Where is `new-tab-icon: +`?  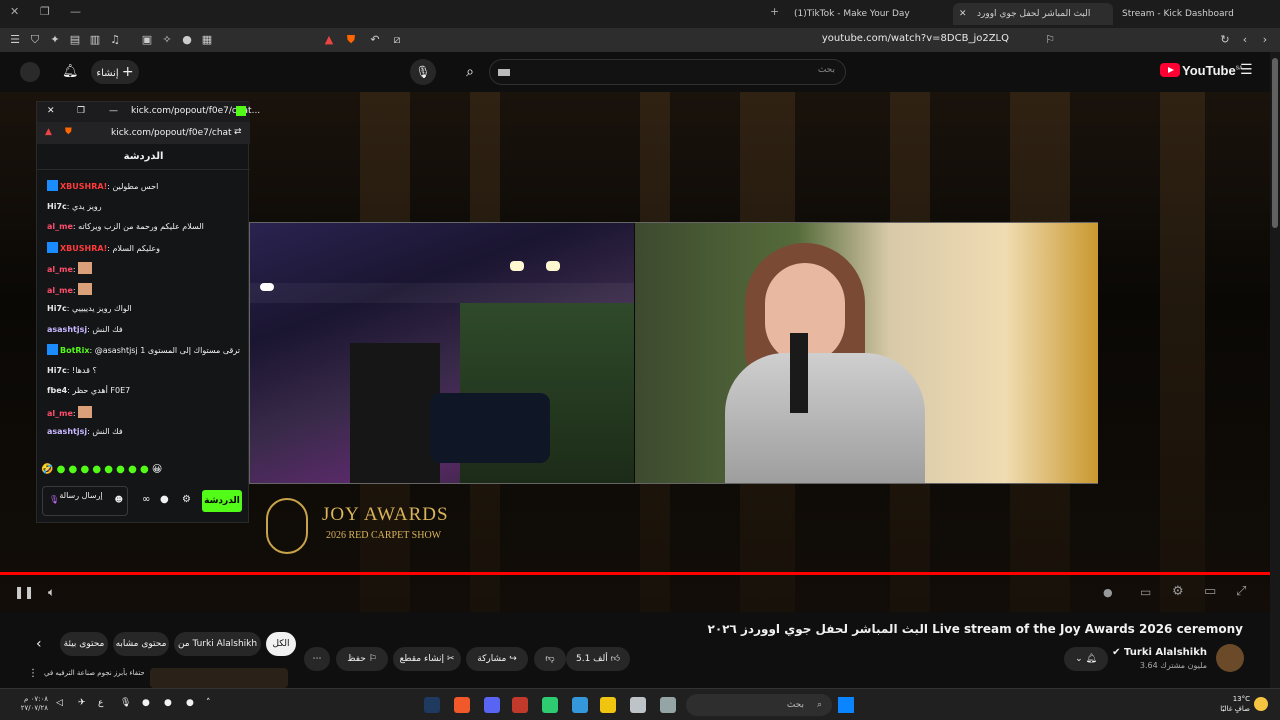
new-tab-icon: + is located at coordinates (774, 11).